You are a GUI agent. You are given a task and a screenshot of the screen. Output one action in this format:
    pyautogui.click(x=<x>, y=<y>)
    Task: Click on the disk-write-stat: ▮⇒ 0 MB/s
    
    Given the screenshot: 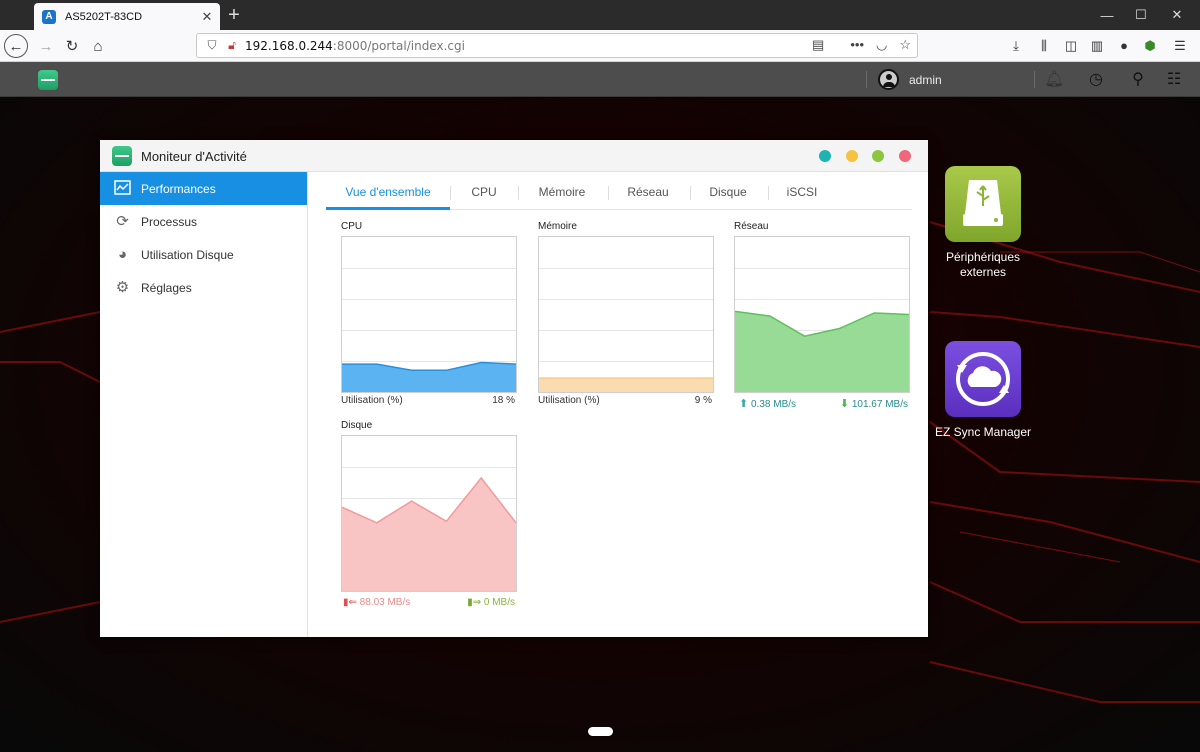 What is the action you would take?
    pyautogui.click(x=480, y=602)
    